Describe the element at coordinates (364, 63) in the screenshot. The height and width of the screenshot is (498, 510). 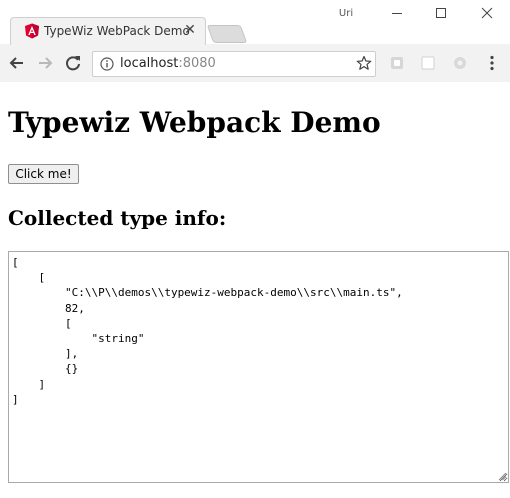
I see `star-icon` at that location.